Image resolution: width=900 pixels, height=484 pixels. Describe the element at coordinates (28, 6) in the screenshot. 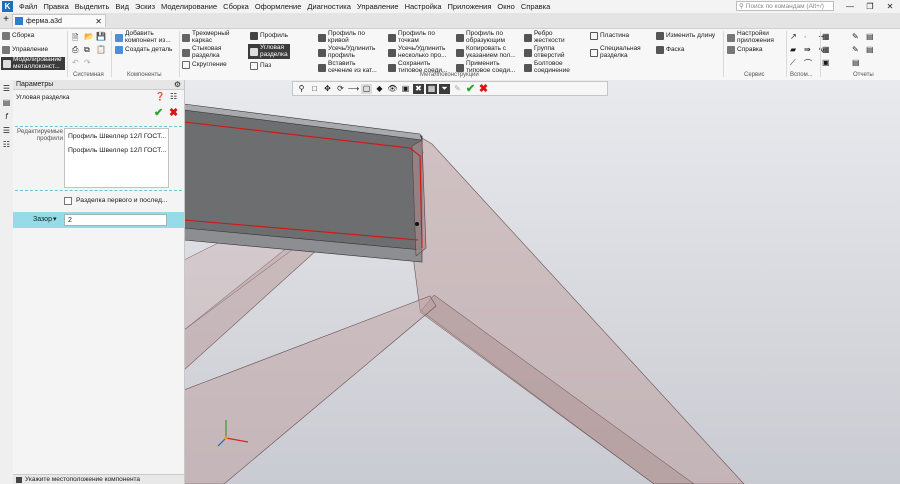

I see `menu-file: Файл` at that location.